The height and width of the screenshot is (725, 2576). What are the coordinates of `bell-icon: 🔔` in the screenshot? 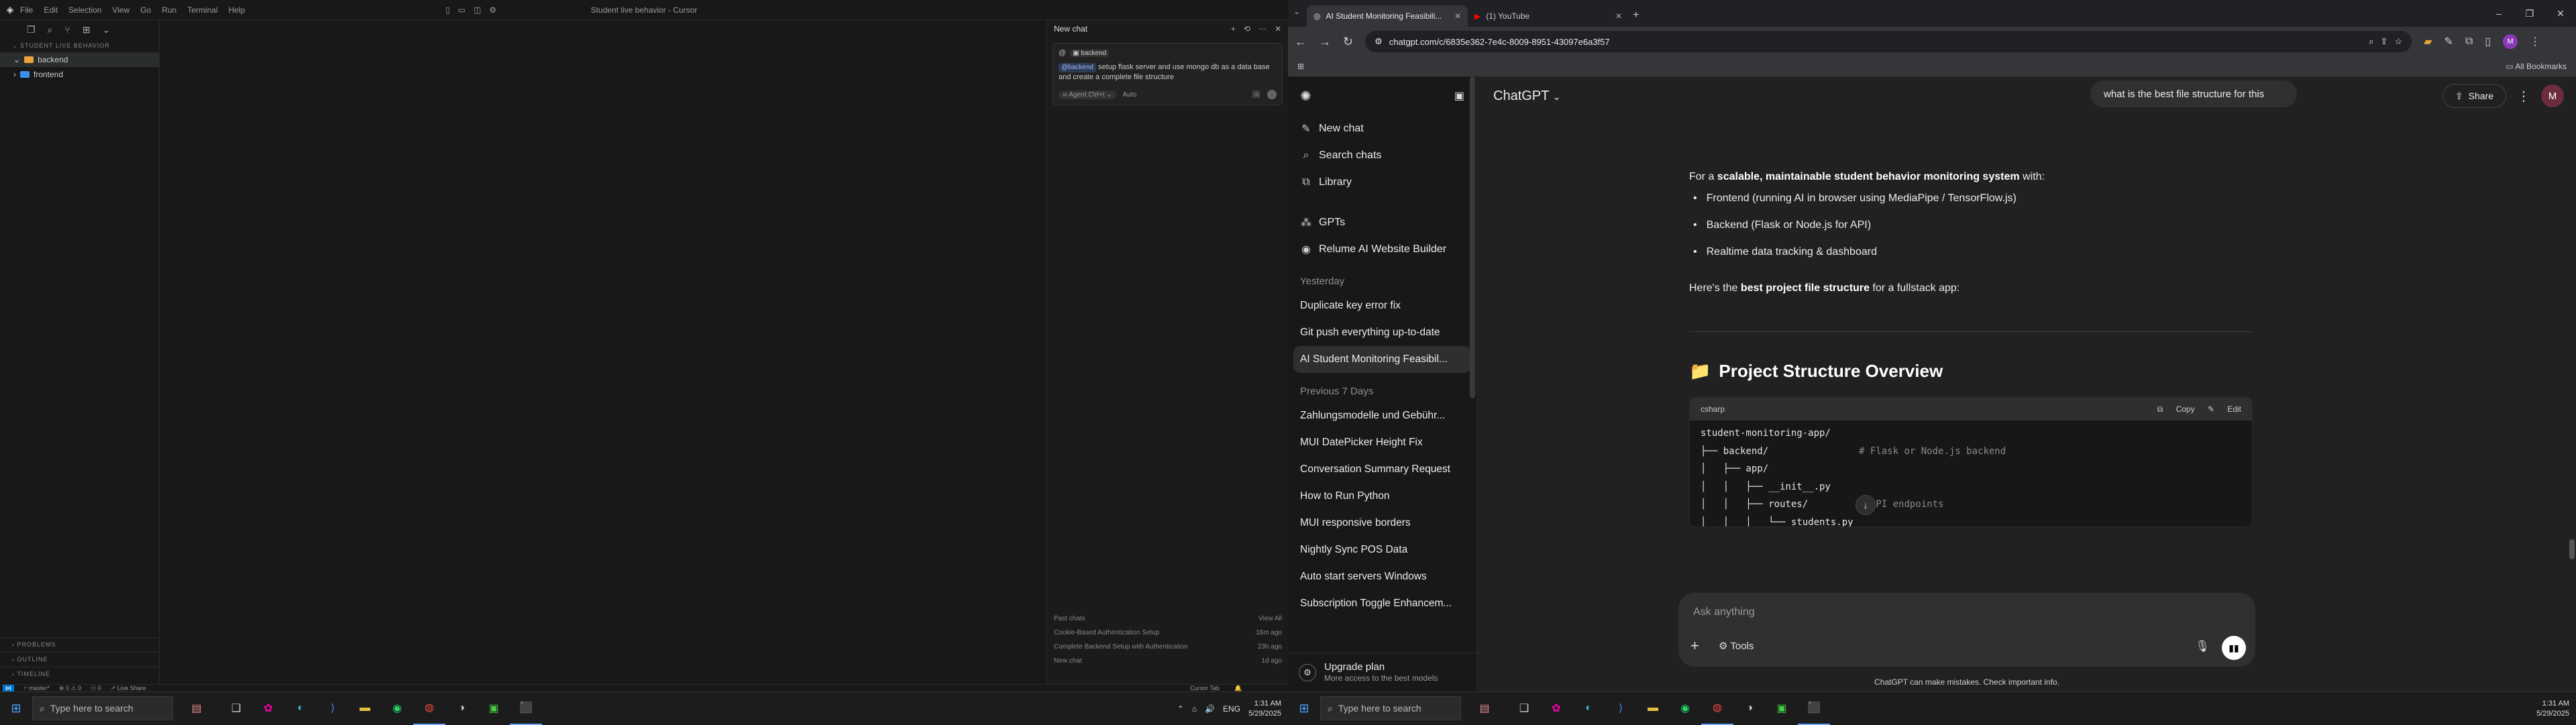 It's located at (1238, 688).